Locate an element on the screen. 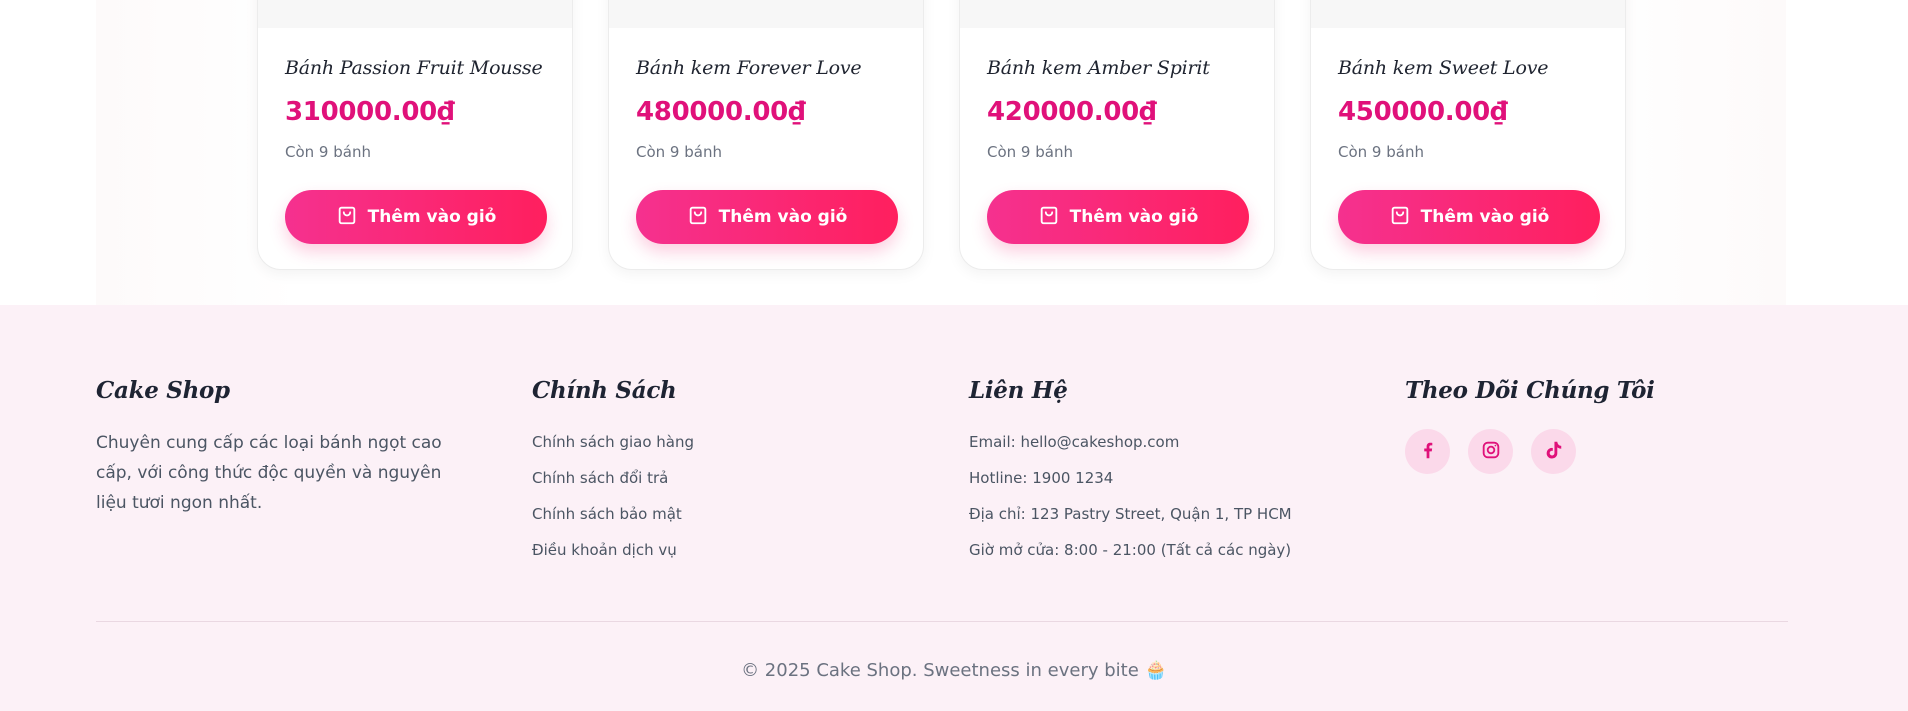 The height and width of the screenshot is (711, 1908). policy-link-terms: Điều khoản dịch vụ is located at coordinates (604, 550).